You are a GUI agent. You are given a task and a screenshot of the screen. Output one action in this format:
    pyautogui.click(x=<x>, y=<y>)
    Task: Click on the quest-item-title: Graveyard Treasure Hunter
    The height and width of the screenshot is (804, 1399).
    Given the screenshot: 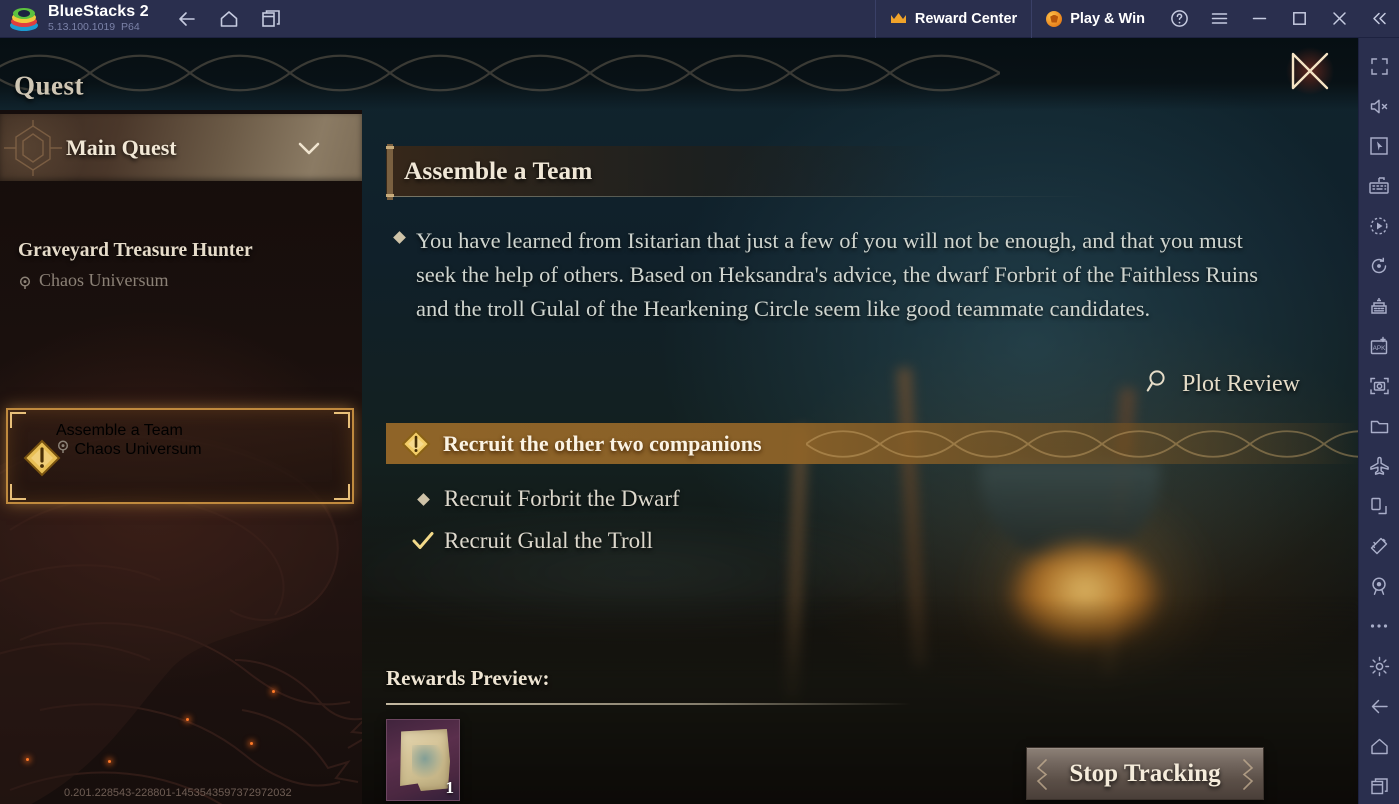 What is the action you would take?
    pyautogui.click(x=135, y=250)
    